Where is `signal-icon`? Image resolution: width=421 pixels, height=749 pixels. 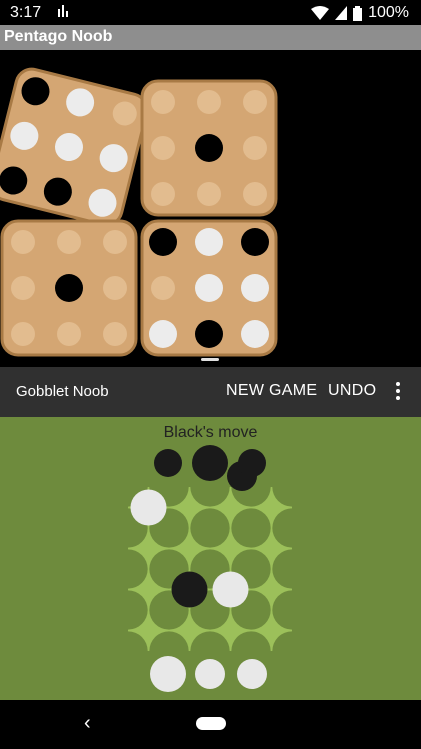 signal-icon is located at coordinates (341, 13).